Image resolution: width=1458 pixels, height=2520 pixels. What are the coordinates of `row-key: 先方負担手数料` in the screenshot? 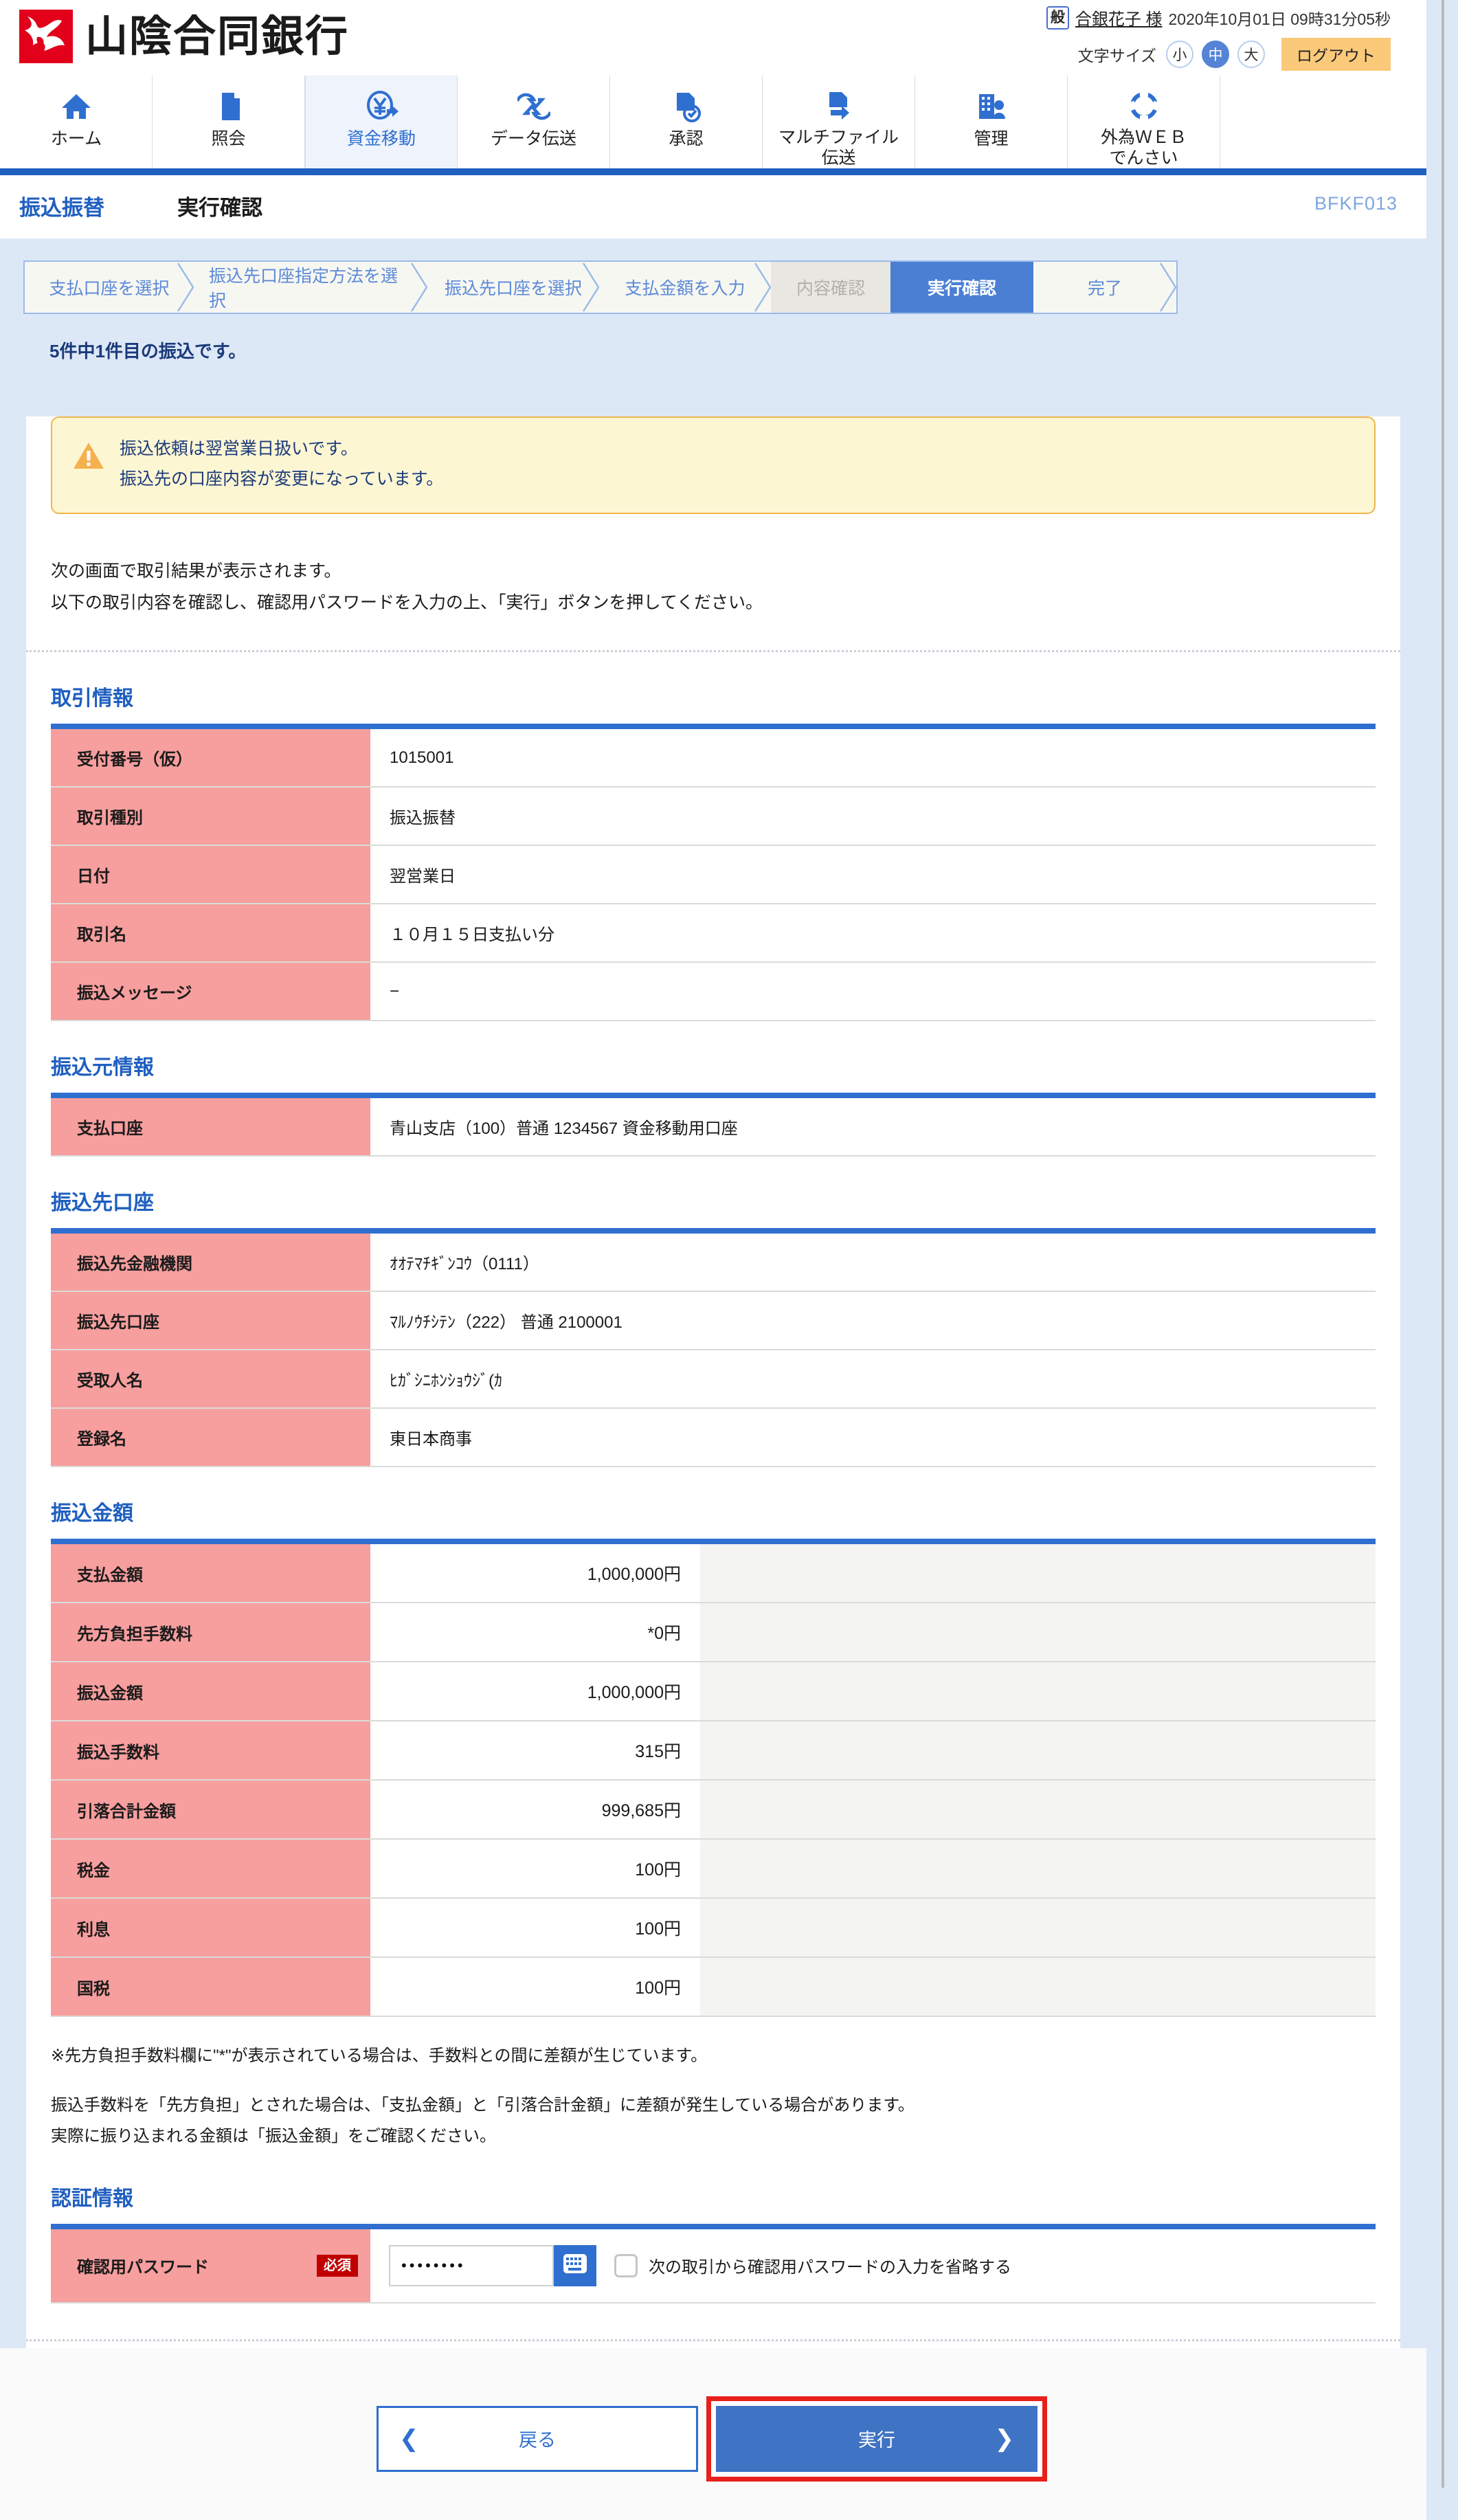 It's located at (211, 1632).